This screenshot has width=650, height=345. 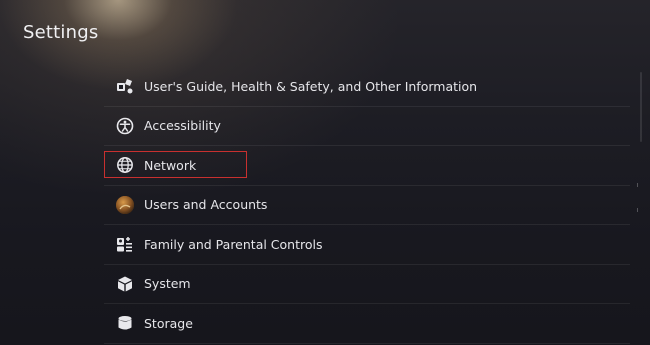 I want to click on settings-item-label: Accessibility, so click(x=182, y=126).